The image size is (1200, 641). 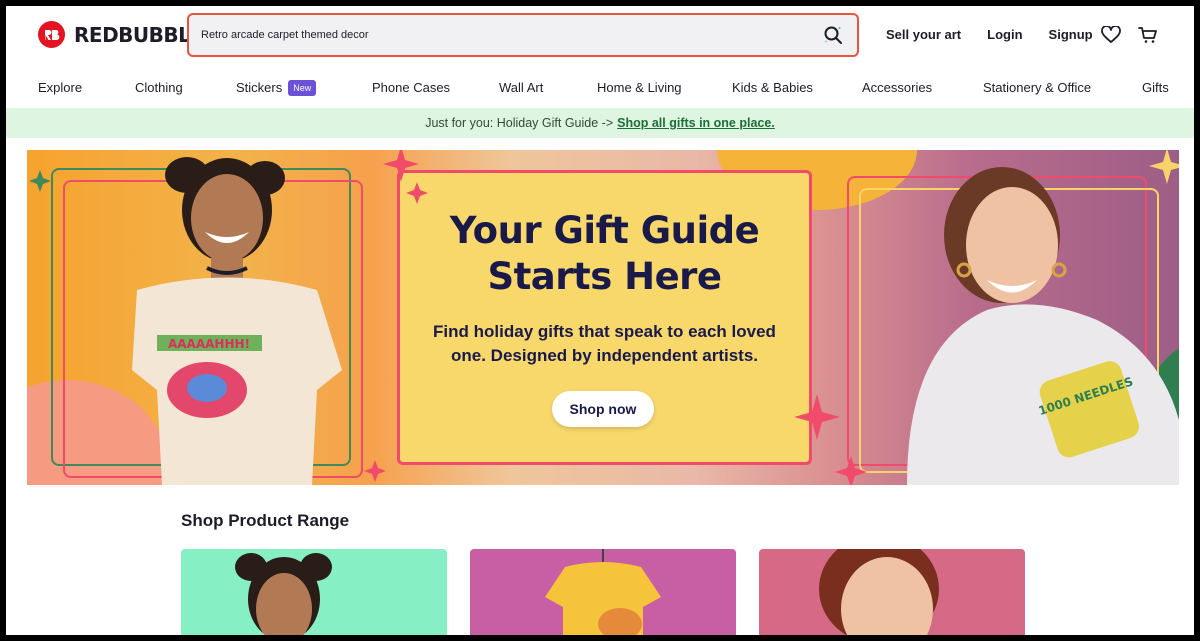 I want to click on nav-gifts: Gifts, so click(x=1155, y=87).